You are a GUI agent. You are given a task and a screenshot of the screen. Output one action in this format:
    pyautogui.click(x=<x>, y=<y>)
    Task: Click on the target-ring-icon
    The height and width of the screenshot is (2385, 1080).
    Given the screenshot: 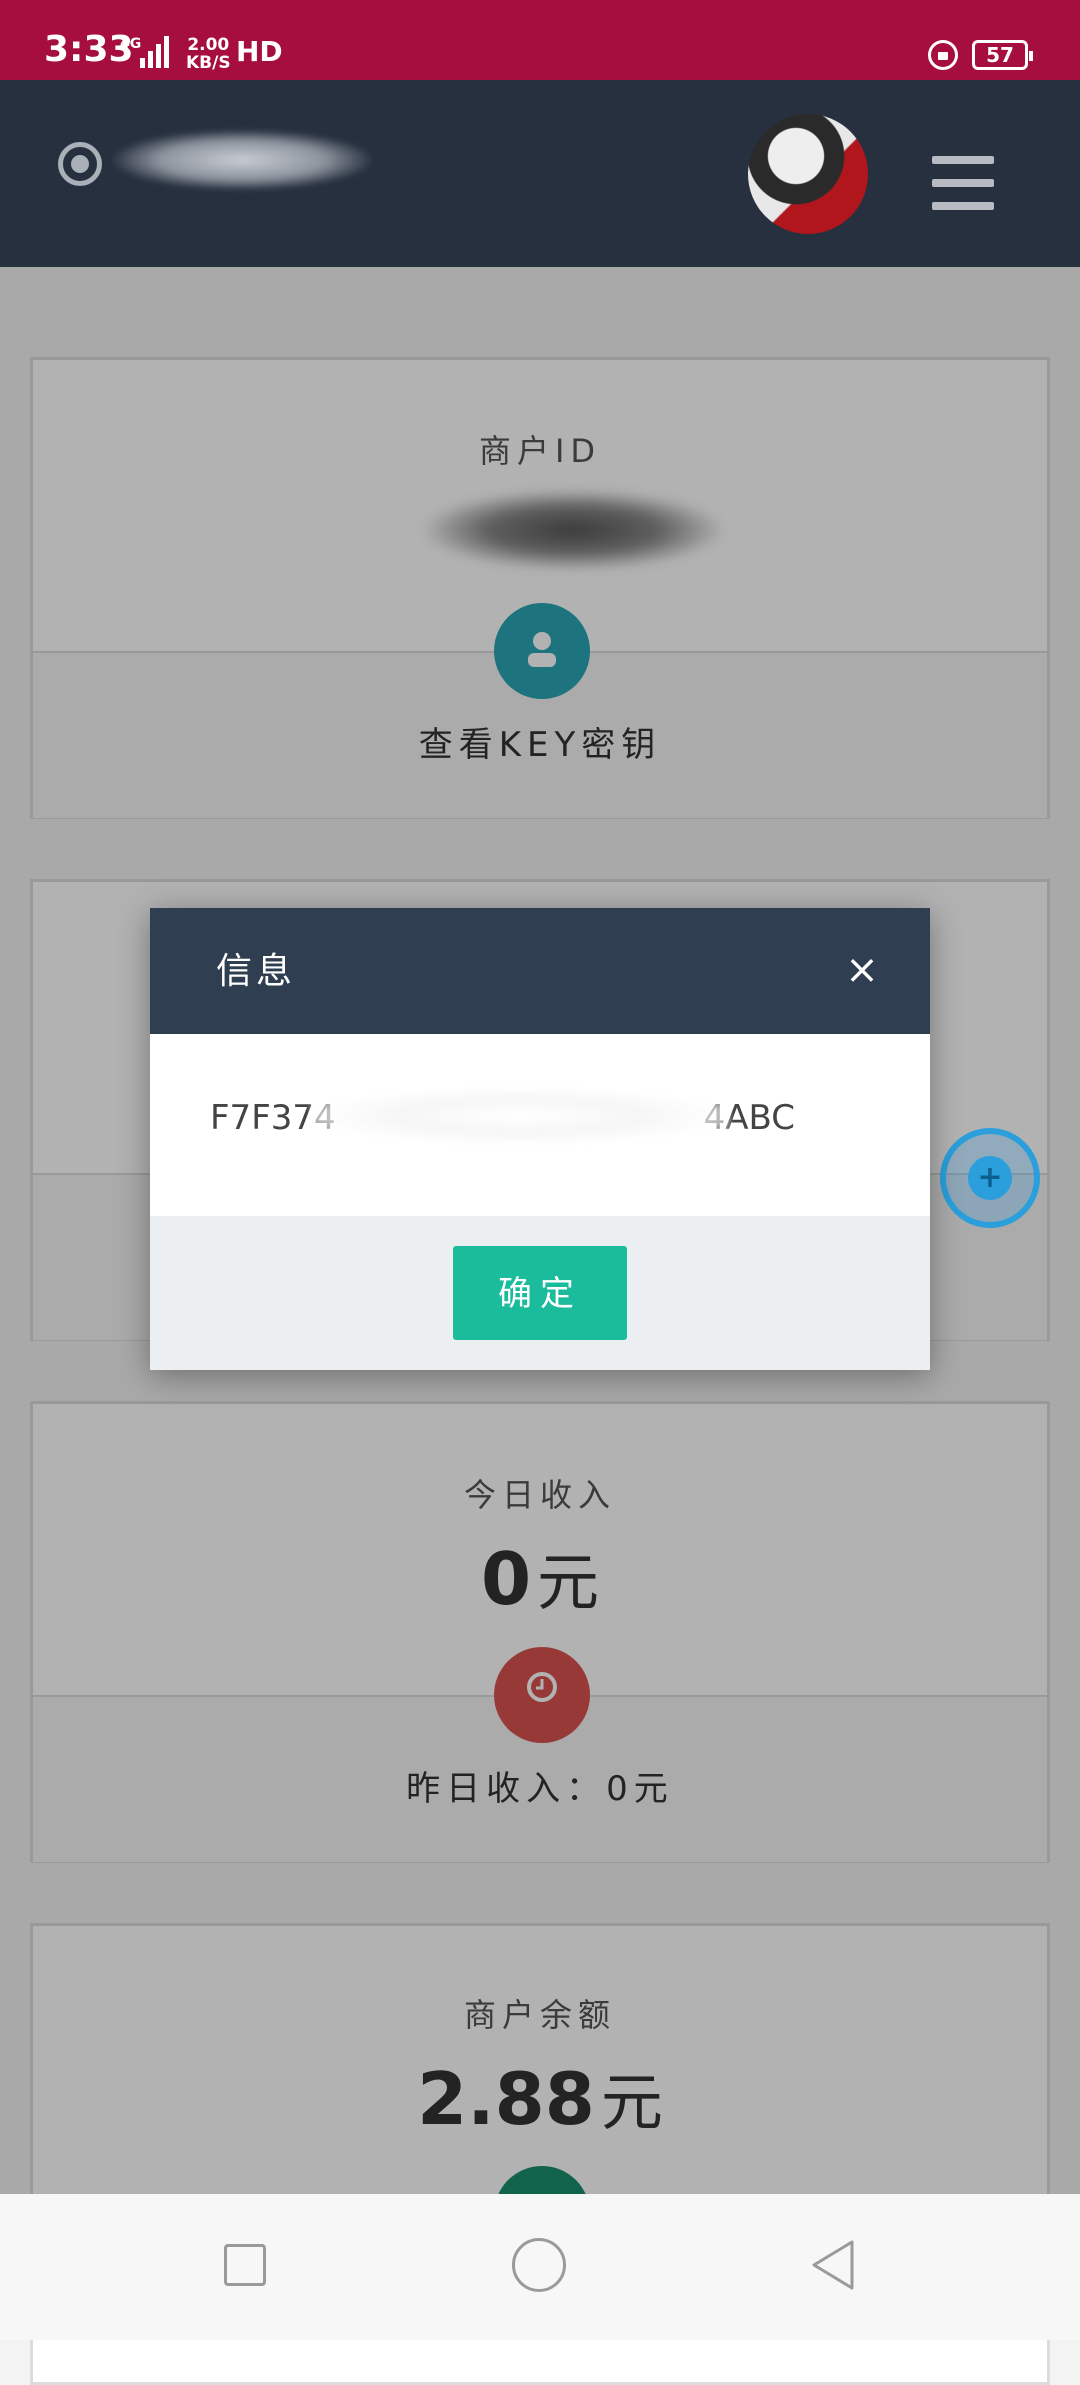 What is the action you would take?
    pyautogui.click(x=80, y=164)
    